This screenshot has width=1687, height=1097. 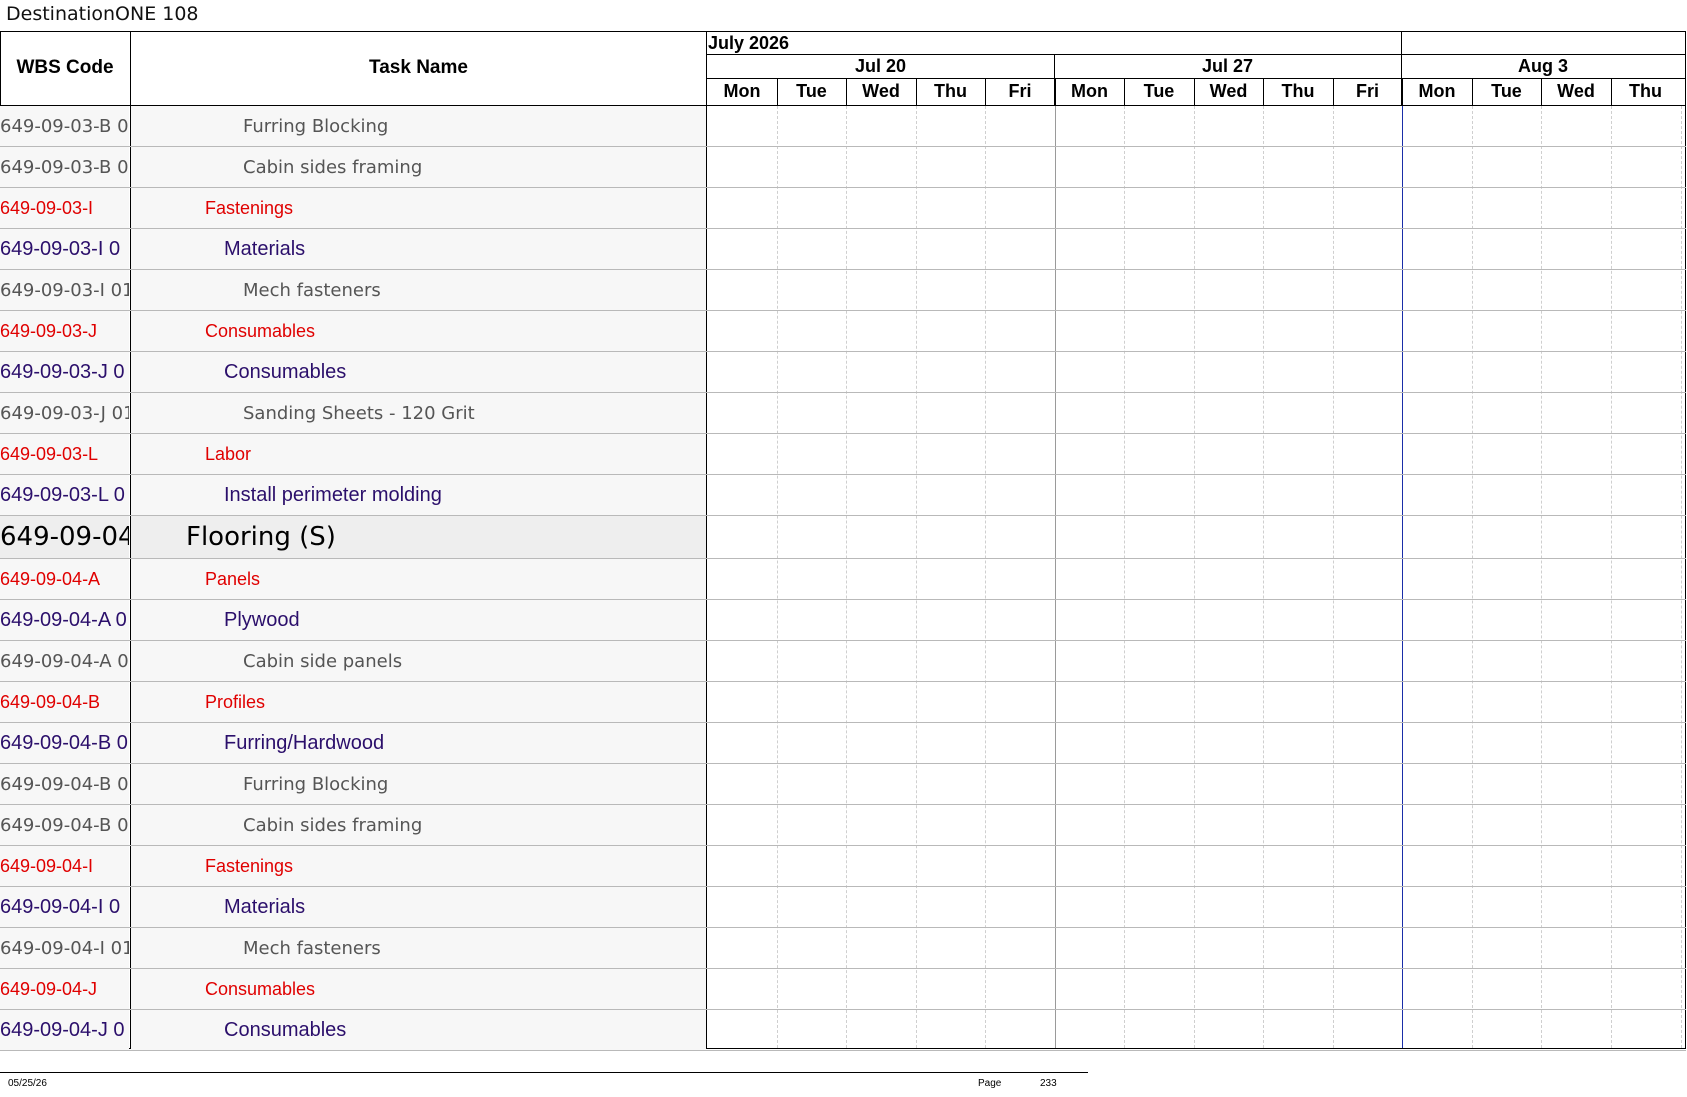 I want to click on task-name-cell: Sanding Sheets - 120 Grit, so click(x=418, y=413).